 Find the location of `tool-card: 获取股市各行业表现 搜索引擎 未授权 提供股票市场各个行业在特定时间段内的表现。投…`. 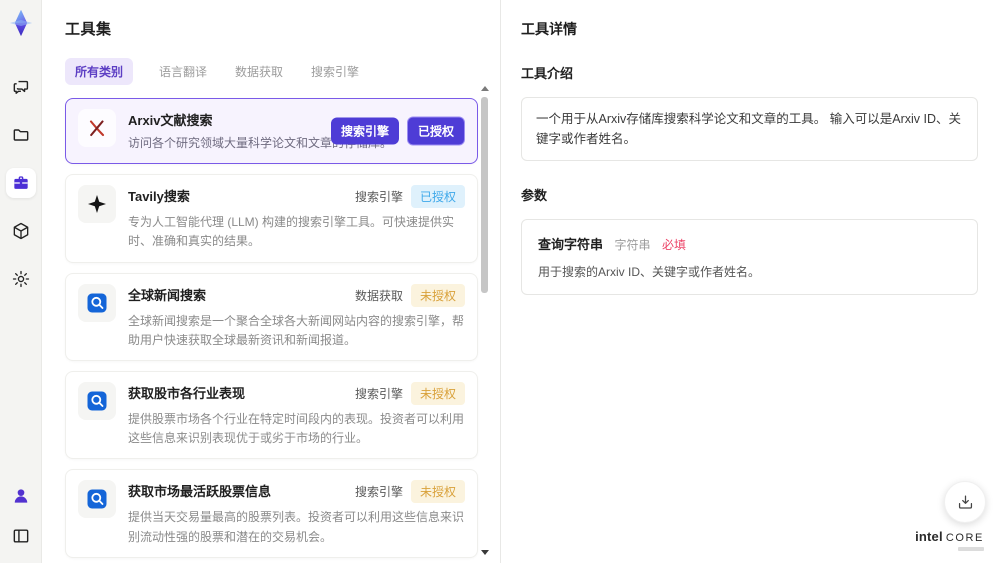

tool-card: 获取股市各行业表现 搜索引擎 未授权 提供股票市场各个行业在特定时间段内的表现。投… is located at coordinates (271, 415).